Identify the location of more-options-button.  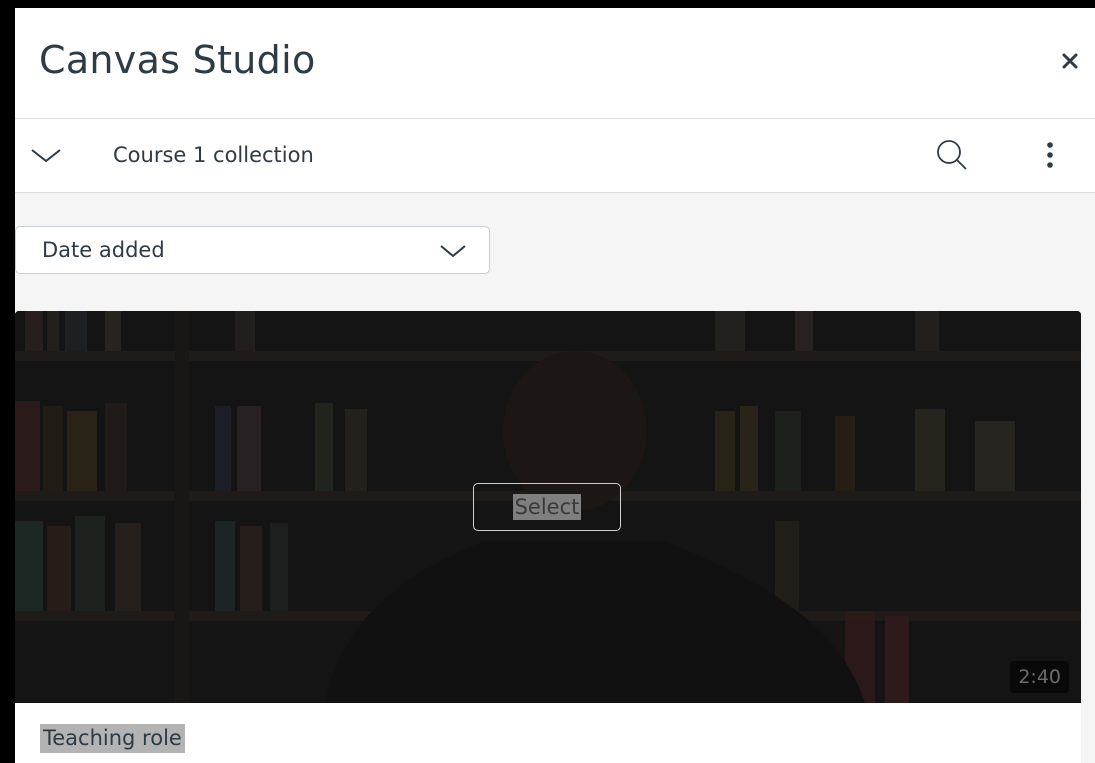
(1050, 156).